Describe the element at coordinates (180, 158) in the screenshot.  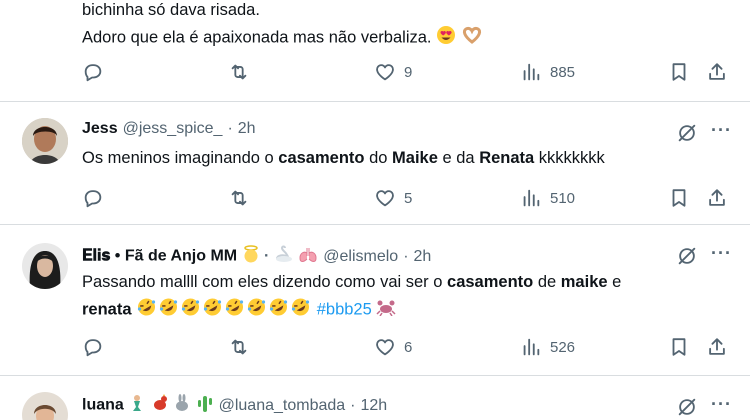
I see `text-run: Os meninos imaginando o` at that location.